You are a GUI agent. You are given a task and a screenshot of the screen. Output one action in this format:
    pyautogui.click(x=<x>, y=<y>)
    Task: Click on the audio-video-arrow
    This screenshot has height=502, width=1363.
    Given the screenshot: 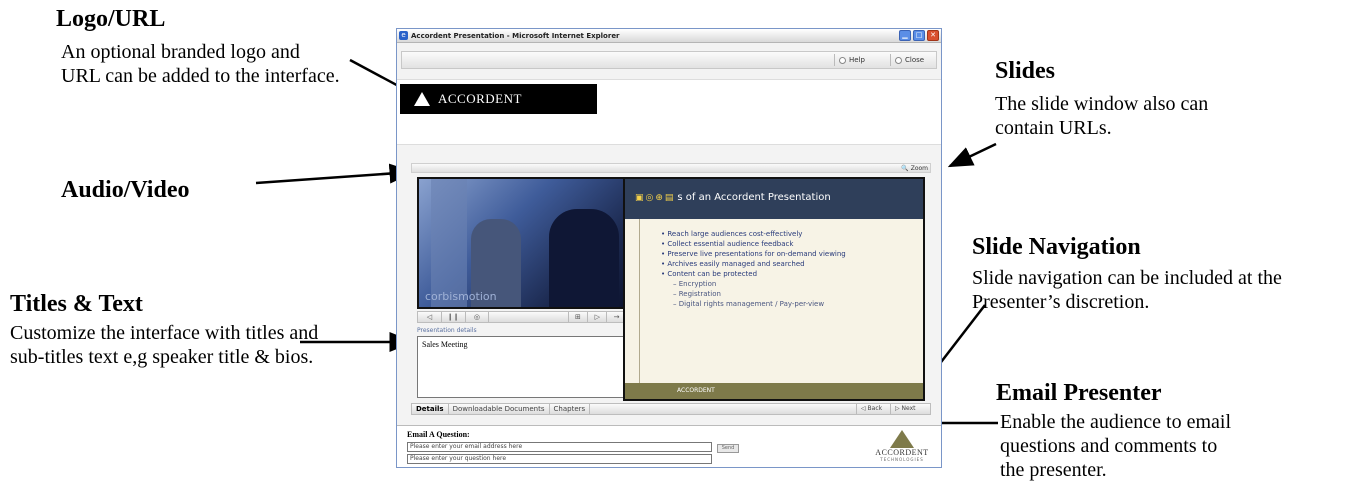 What is the action you would take?
    pyautogui.click(x=335, y=174)
    